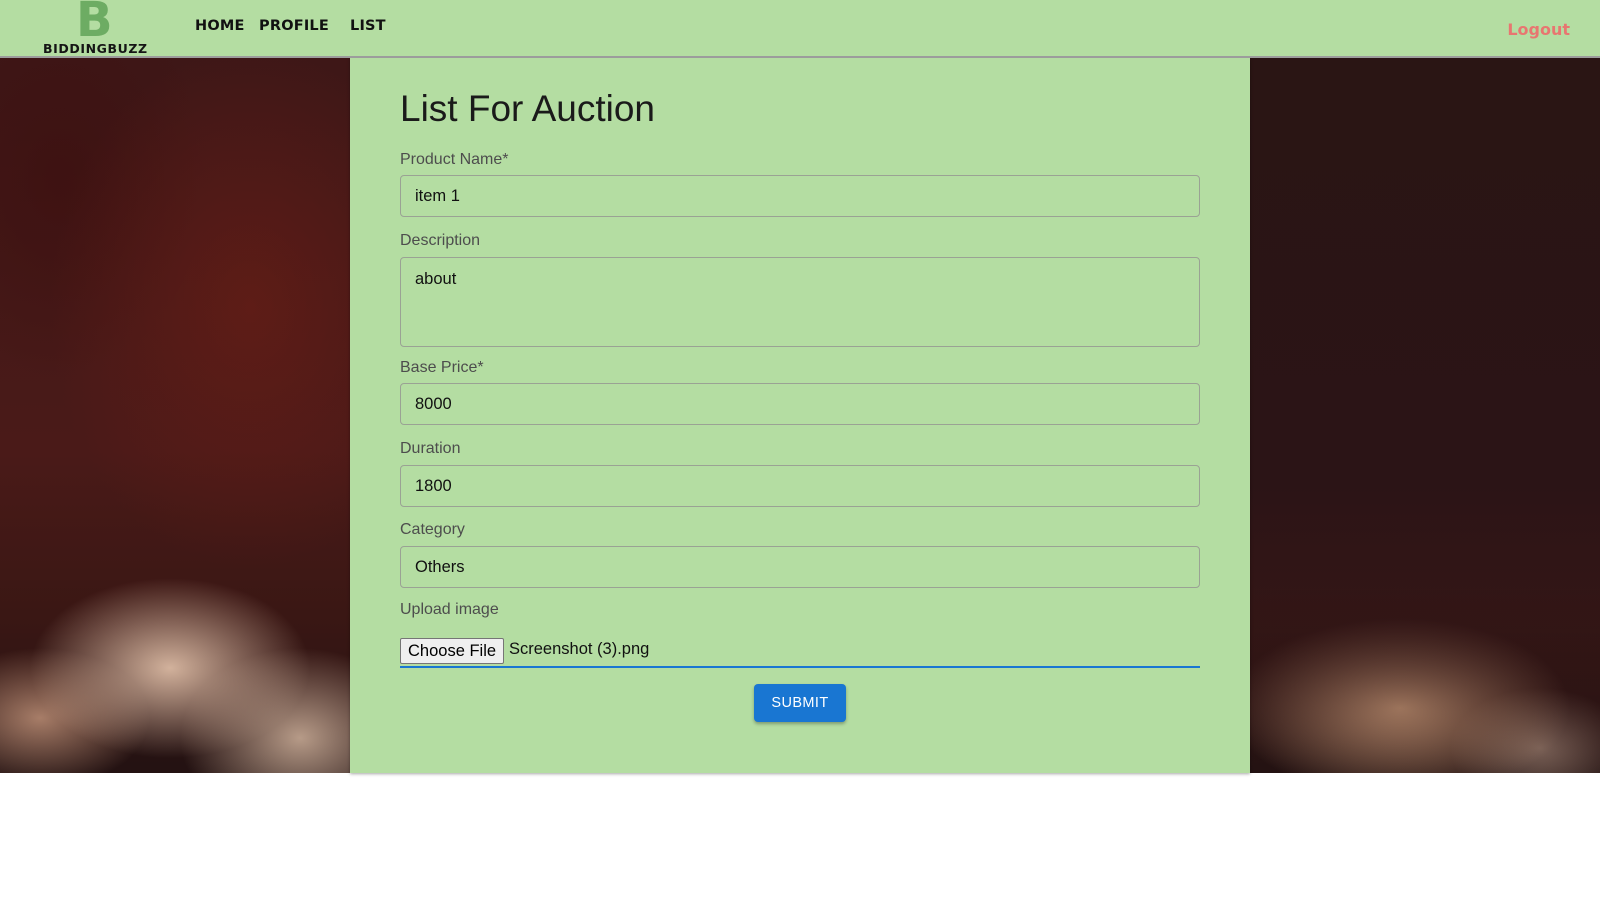 Image resolution: width=1600 pixels, height=900 pixels. I want to click on choose-file-button: Choose File, so click(452, 651).